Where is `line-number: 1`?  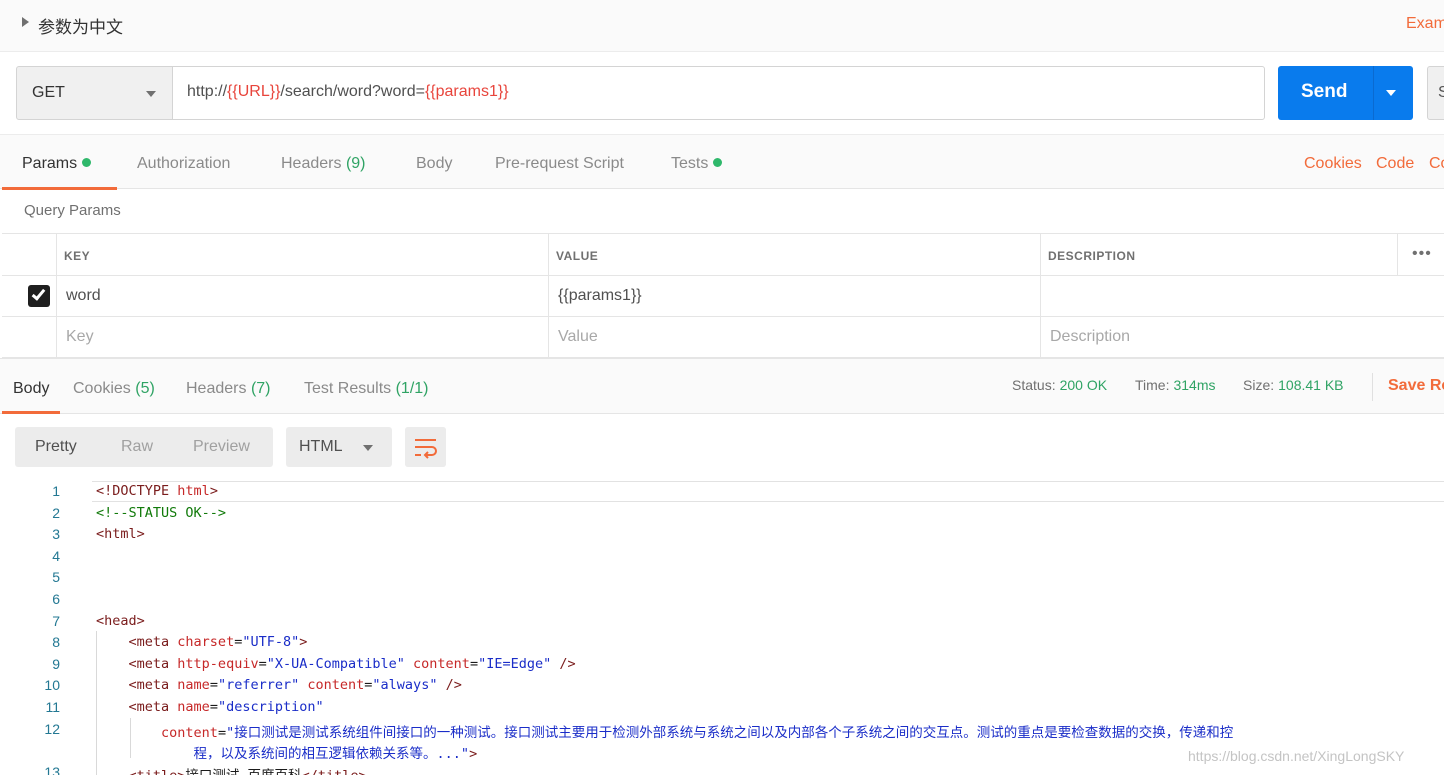
line-number: 1 is located at coordinates (56, 491).